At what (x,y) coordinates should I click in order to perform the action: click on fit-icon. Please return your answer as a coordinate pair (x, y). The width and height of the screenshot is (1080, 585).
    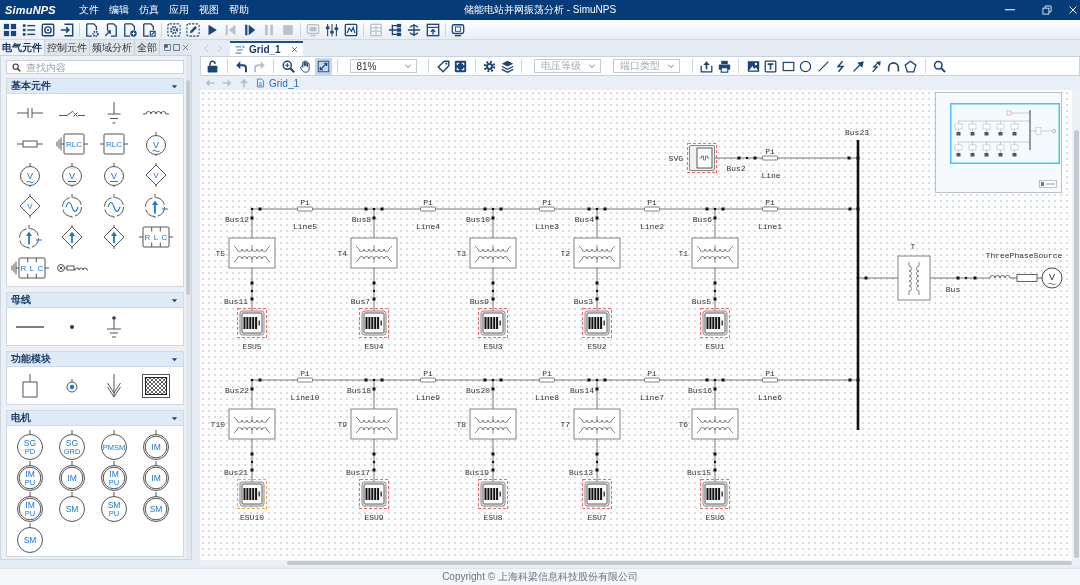
    Looking at the image, I should click on (323, 66).